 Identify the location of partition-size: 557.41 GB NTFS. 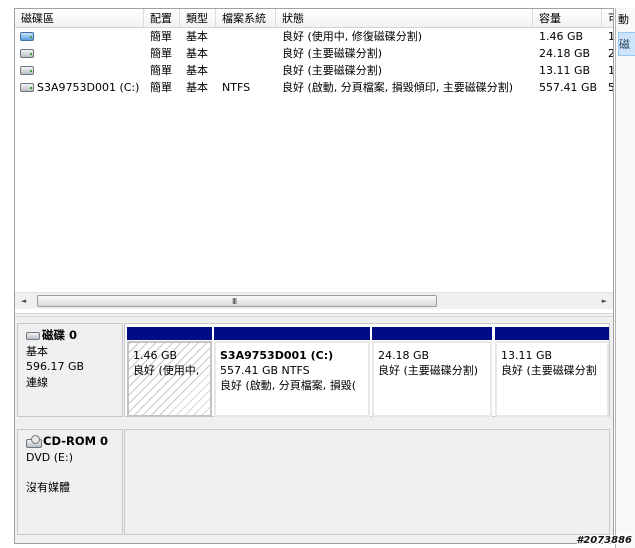
(265, 370).